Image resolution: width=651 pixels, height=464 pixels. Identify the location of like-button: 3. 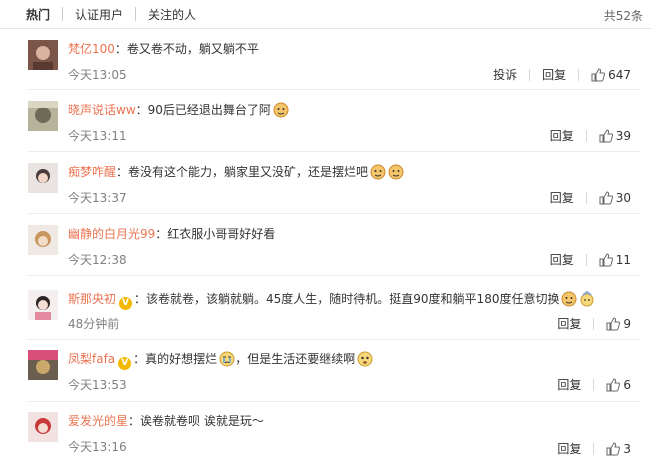
(618, 449).